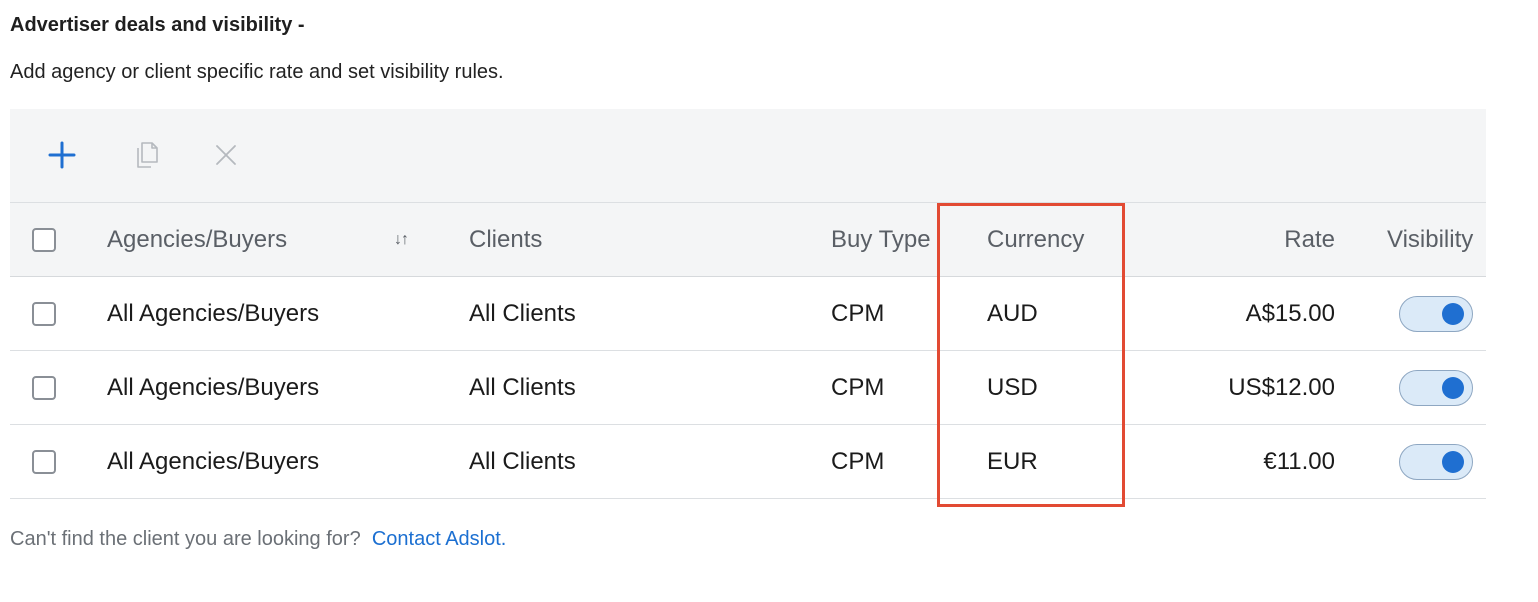 The height and width of the screenshot is (602, 1538). Describe the element at coordinates (1036, 239) in the screenshot. I see `header-currency: Currency` at that location.